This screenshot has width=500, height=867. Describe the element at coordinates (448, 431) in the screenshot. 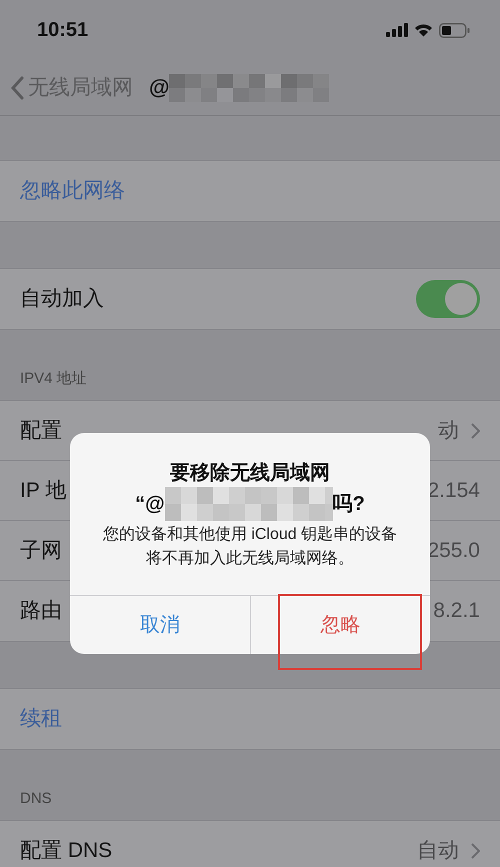

I see `row-value: 动` at that location.